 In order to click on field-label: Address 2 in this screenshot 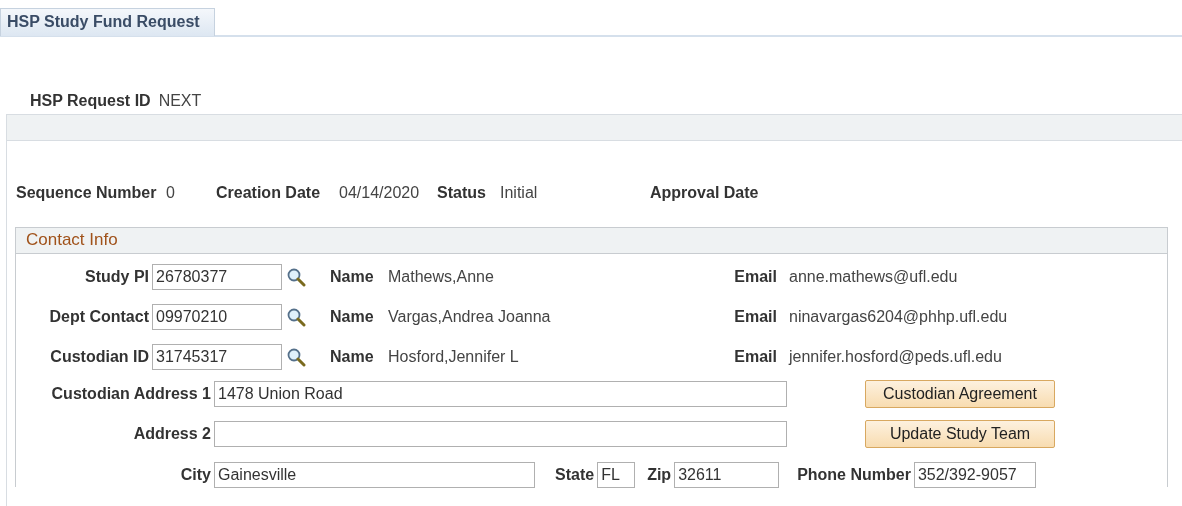, I will do `click(171, 434)`.